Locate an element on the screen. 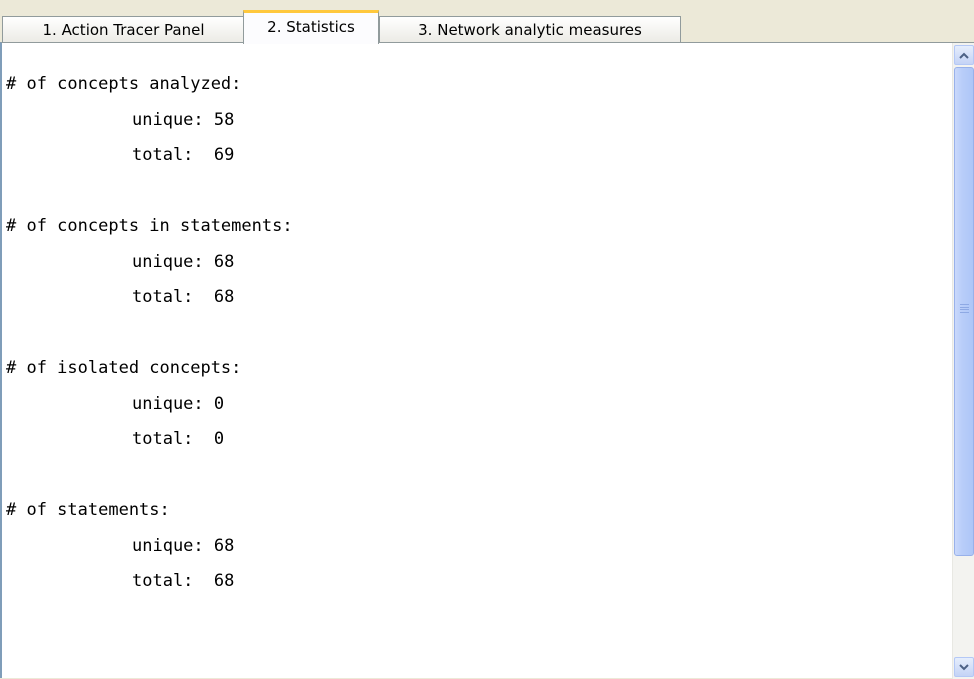 This screenshot has height=679, width=974. chevron-down-icon is located at coordinates (964, 666).